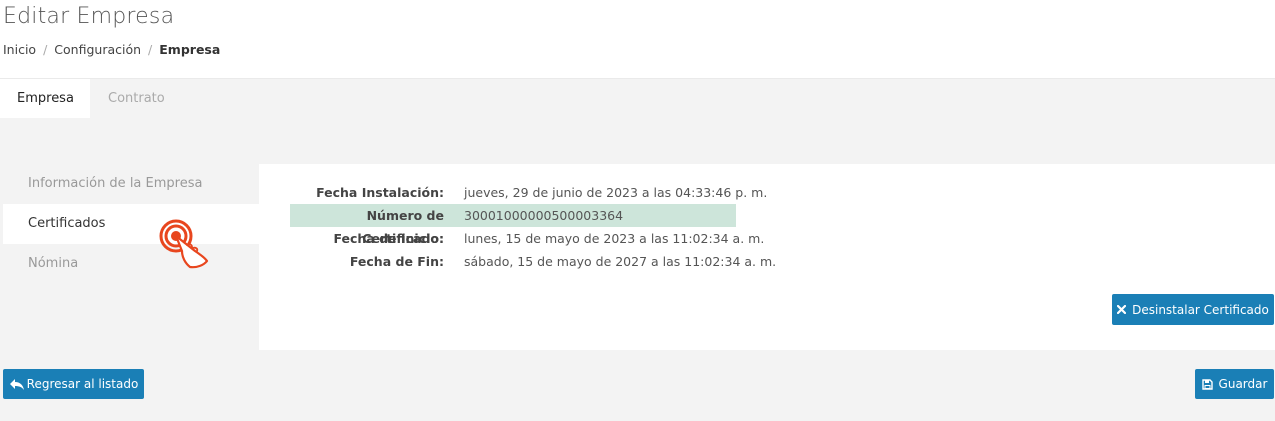 The image size is (1275, 421). I want to click on floppy-disk-icon, so click(1207, 384).